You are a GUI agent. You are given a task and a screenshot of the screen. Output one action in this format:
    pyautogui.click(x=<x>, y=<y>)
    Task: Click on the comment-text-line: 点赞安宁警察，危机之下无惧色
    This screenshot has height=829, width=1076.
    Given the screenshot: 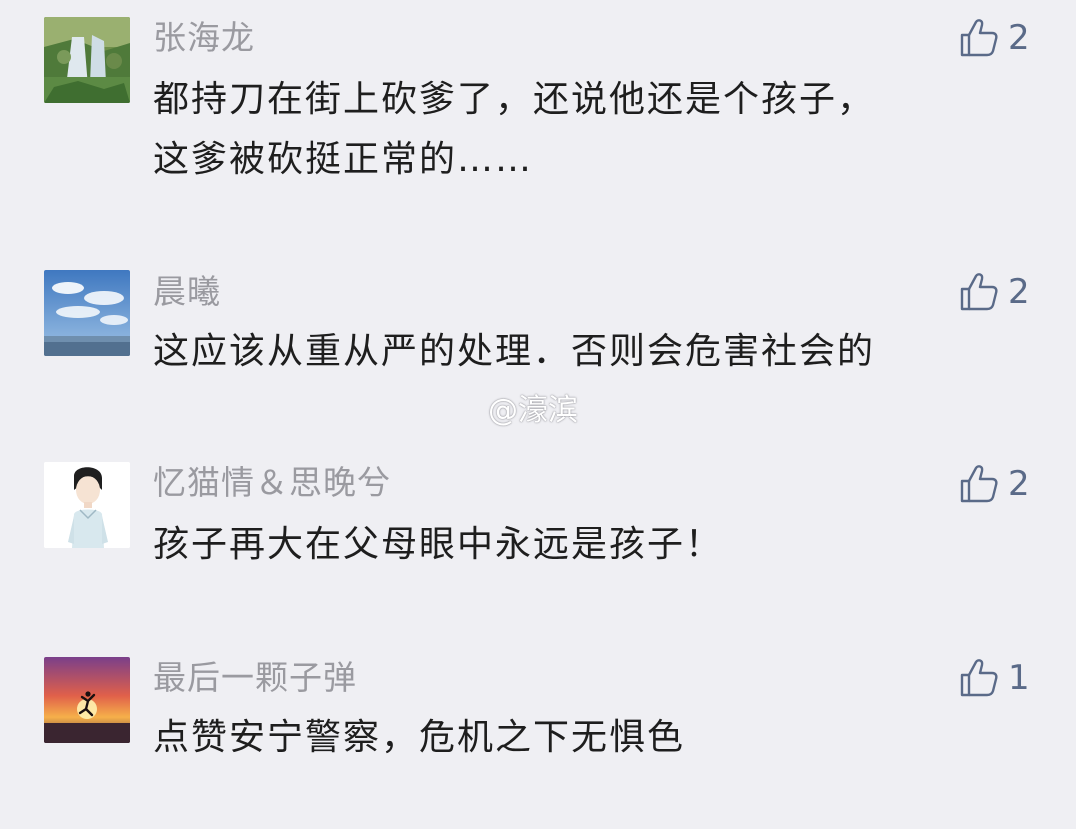 What is the action you would take?
    pyautogui.click(x=419, y=737)
    